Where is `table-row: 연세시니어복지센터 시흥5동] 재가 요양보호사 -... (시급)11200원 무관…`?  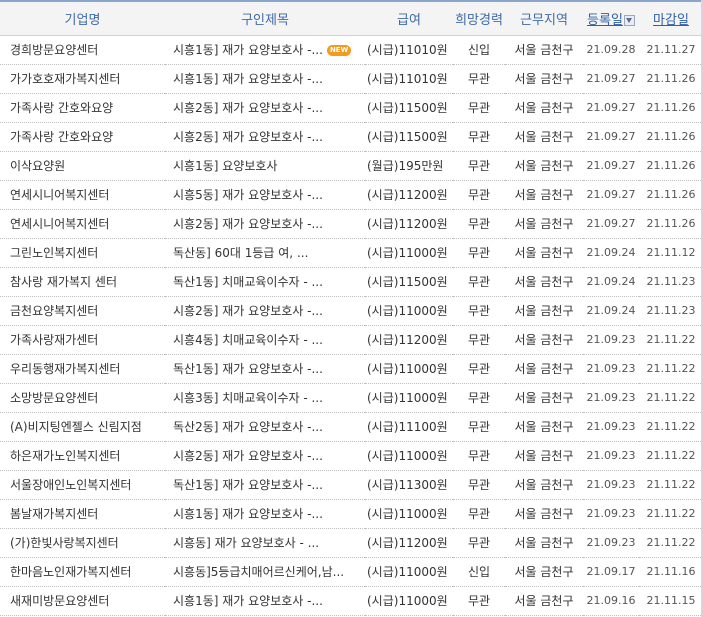 table-row: 연세시니어복지센터 시흥5동] 재가 요양보호사 -... (시급)11200원 무관… is located at coordinates (351, 195).